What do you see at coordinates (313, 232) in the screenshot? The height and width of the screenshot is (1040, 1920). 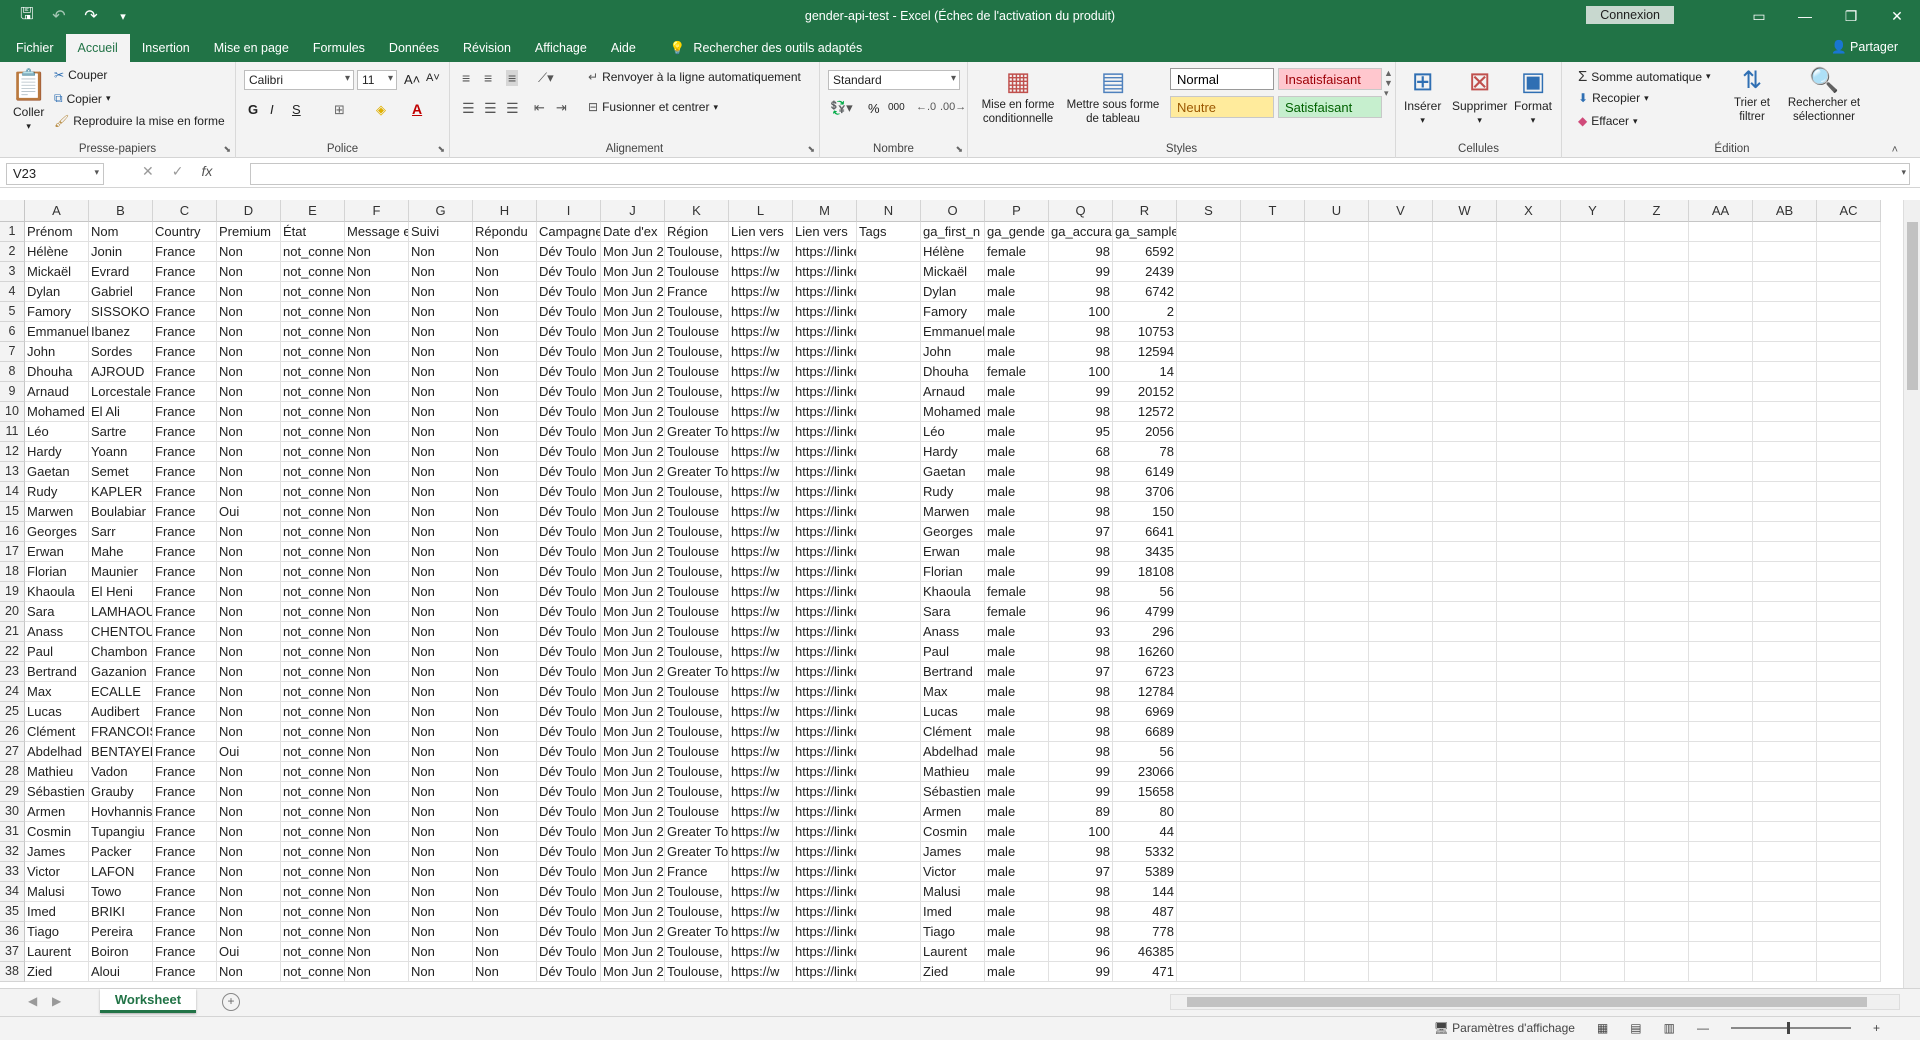 I see `cell: État` at bounding box center [313, 232].